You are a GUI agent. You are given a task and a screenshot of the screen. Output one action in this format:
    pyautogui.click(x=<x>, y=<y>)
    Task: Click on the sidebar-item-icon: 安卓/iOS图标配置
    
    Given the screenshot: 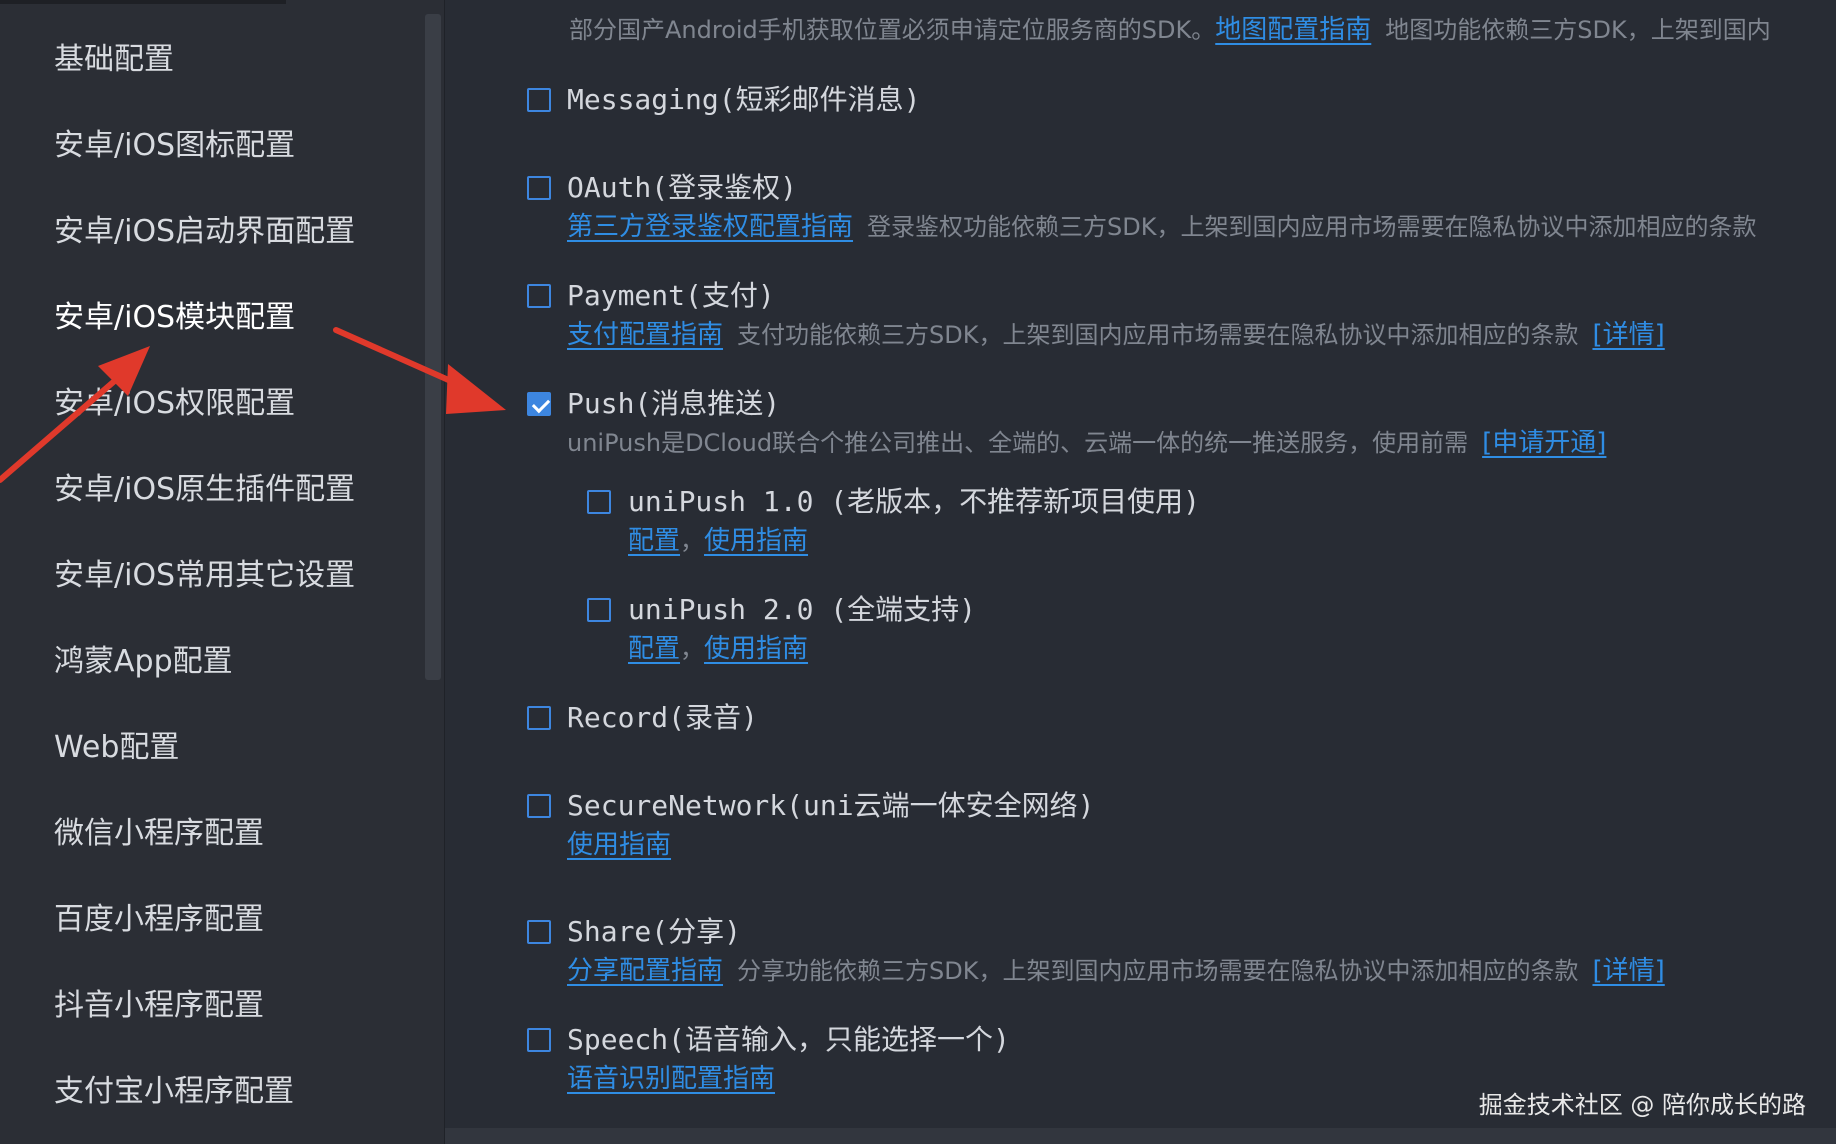 What is the action you would take?
    pyautogui.click(x=174, y=146)
    